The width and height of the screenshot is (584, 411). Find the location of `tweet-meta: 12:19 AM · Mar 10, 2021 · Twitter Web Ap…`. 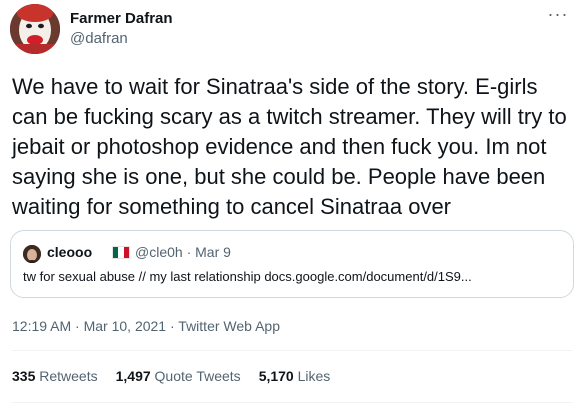

tweet-meta: 12:19 AM · Mar 10, 2021 · Twitter Web Ap… is located at coordinates (146, 326).